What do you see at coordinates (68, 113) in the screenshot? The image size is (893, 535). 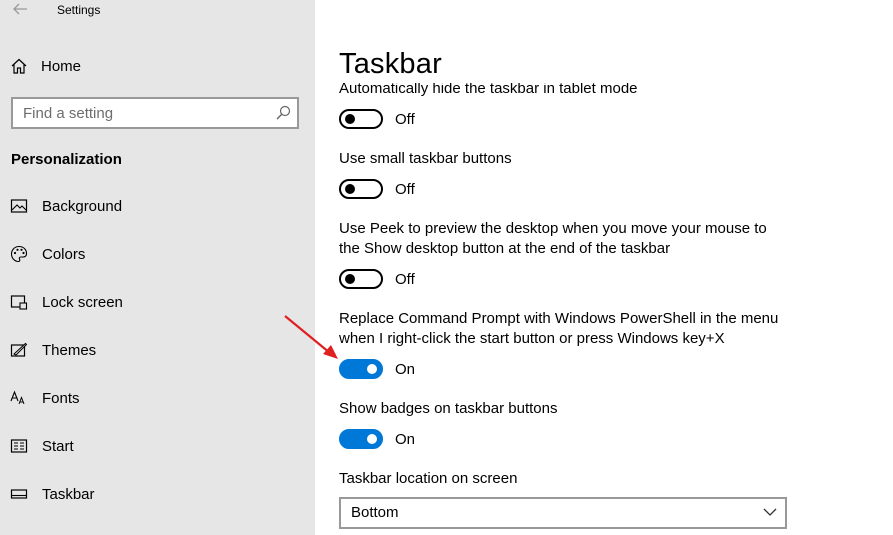 I see `search-placeholder: Find a setting` at bounding box center [68, 113].